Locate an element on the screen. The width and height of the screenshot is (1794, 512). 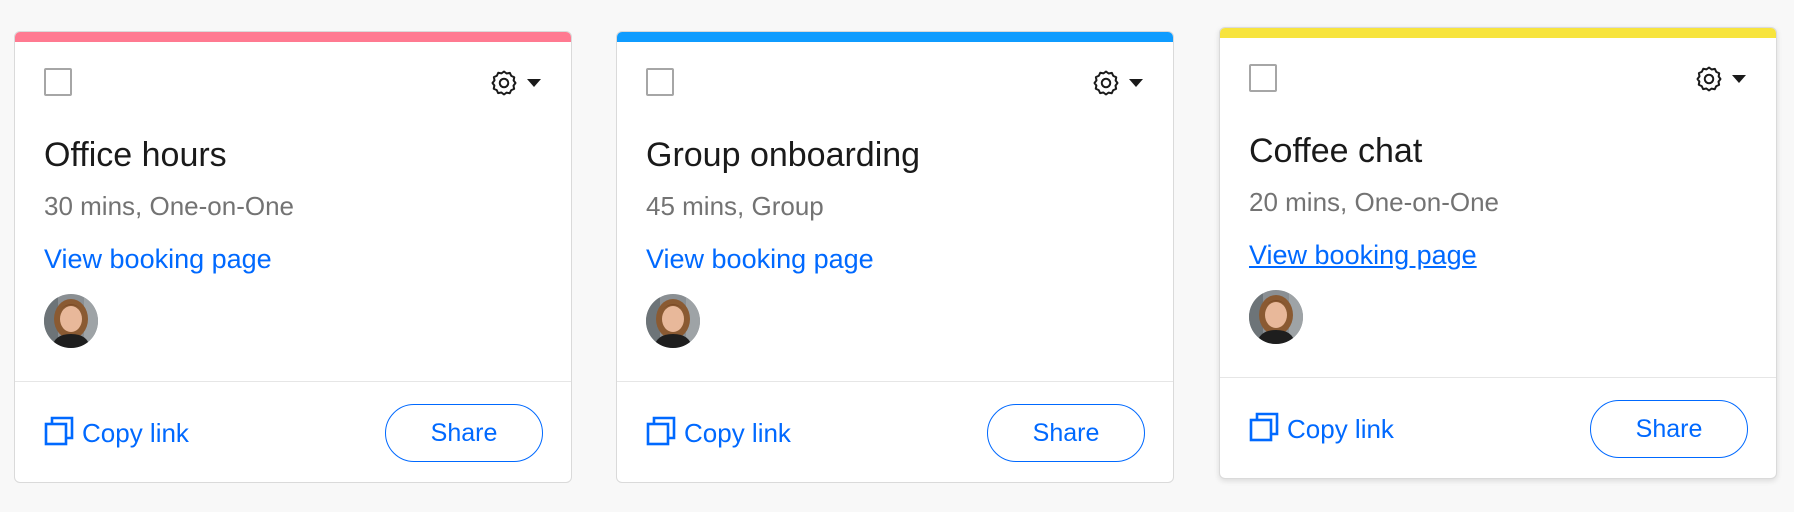
event-meta: 45 mins, Group is located at coordinates (735, 206).